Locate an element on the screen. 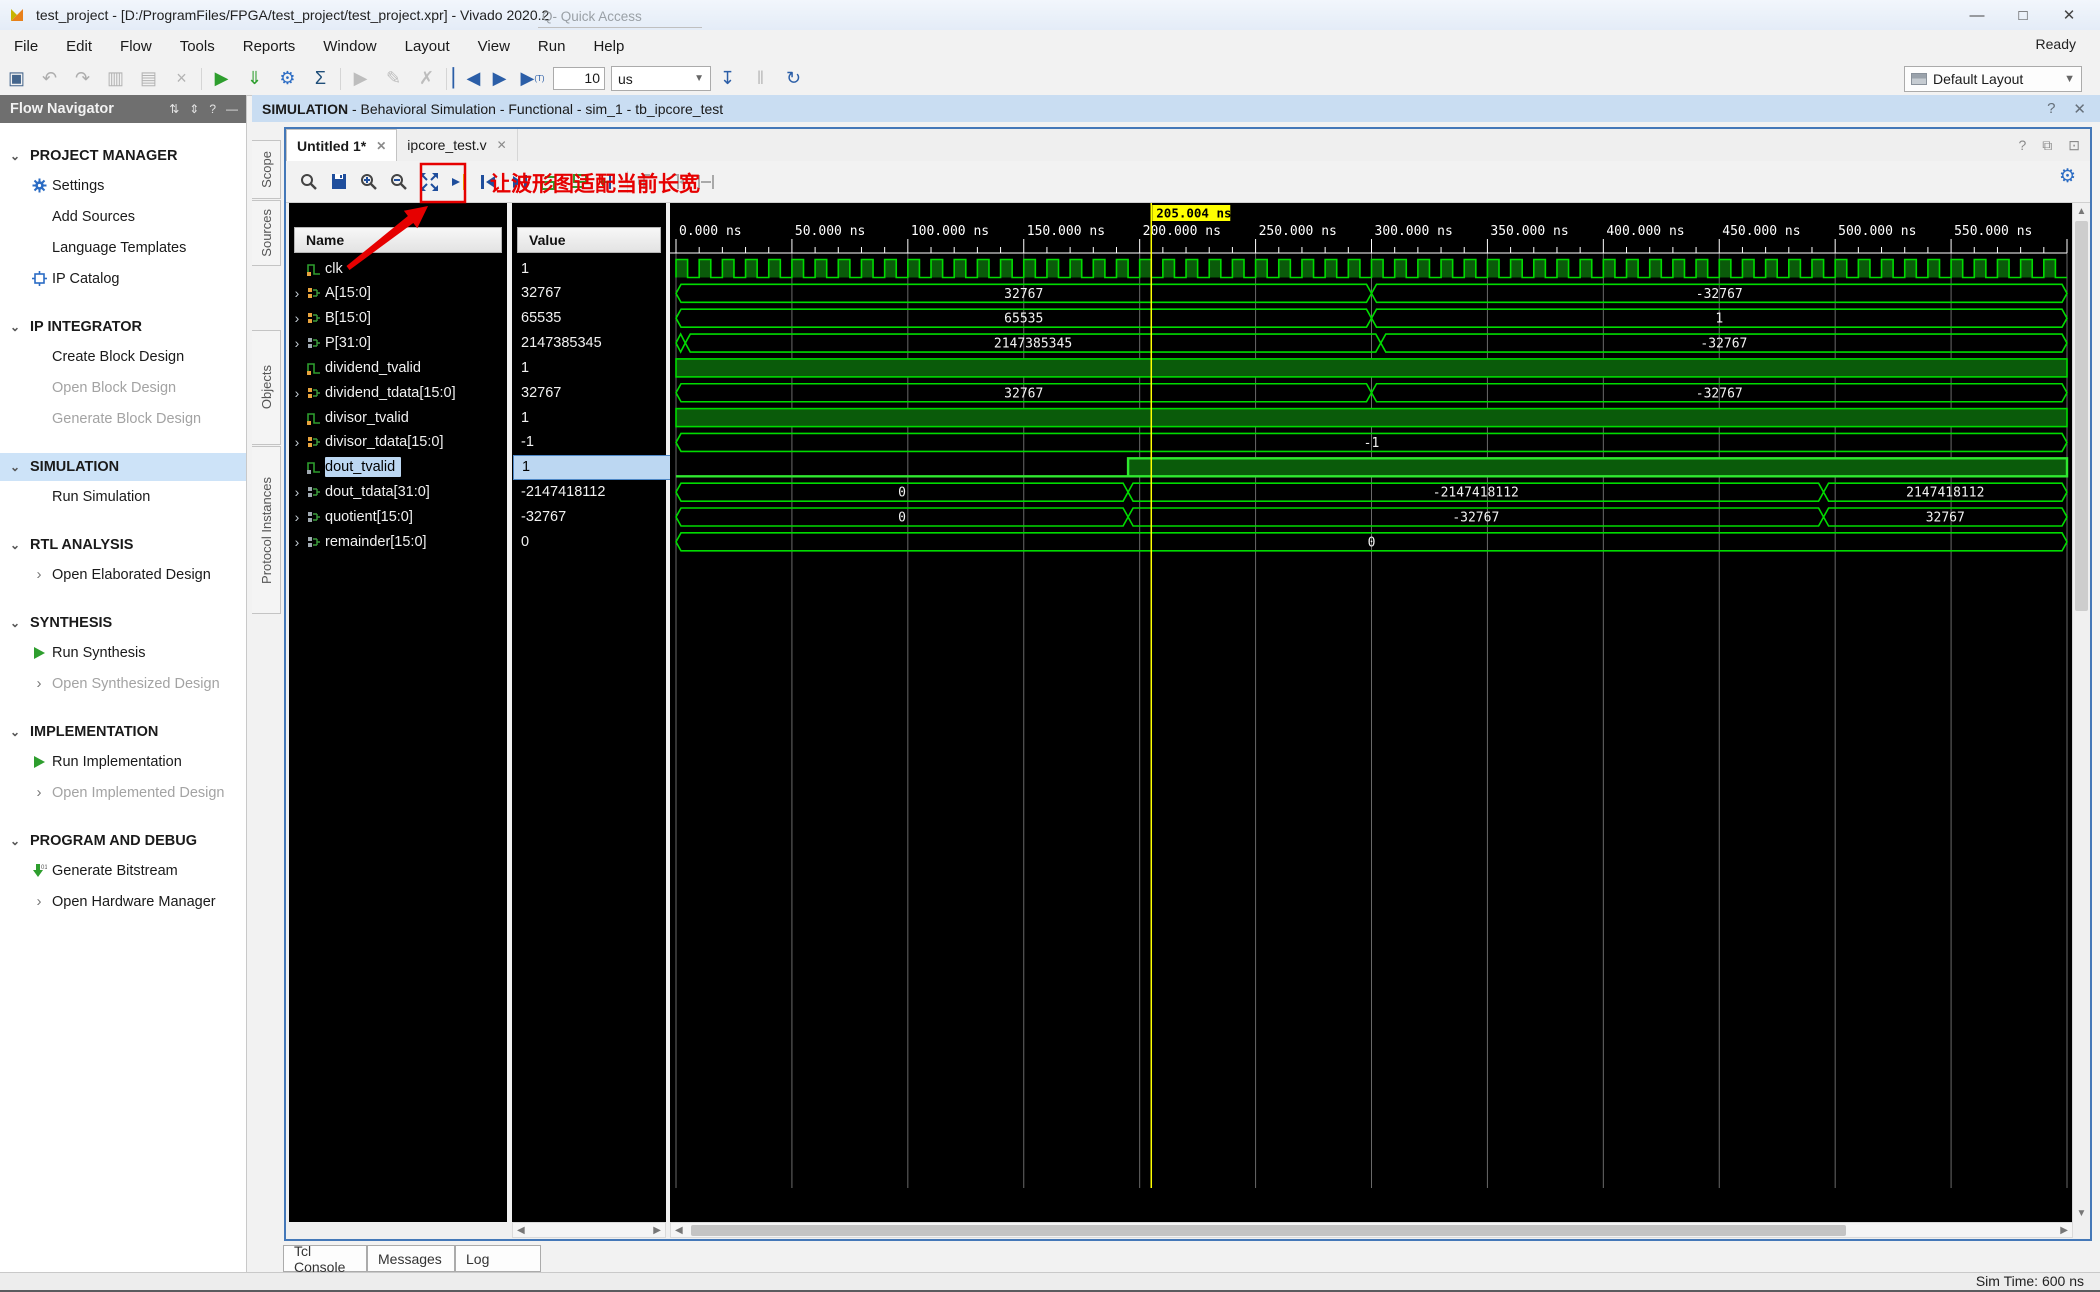 This screenshot has width=2100, height=1292. close-button: ✕ is located at coordinates (2069, 15).